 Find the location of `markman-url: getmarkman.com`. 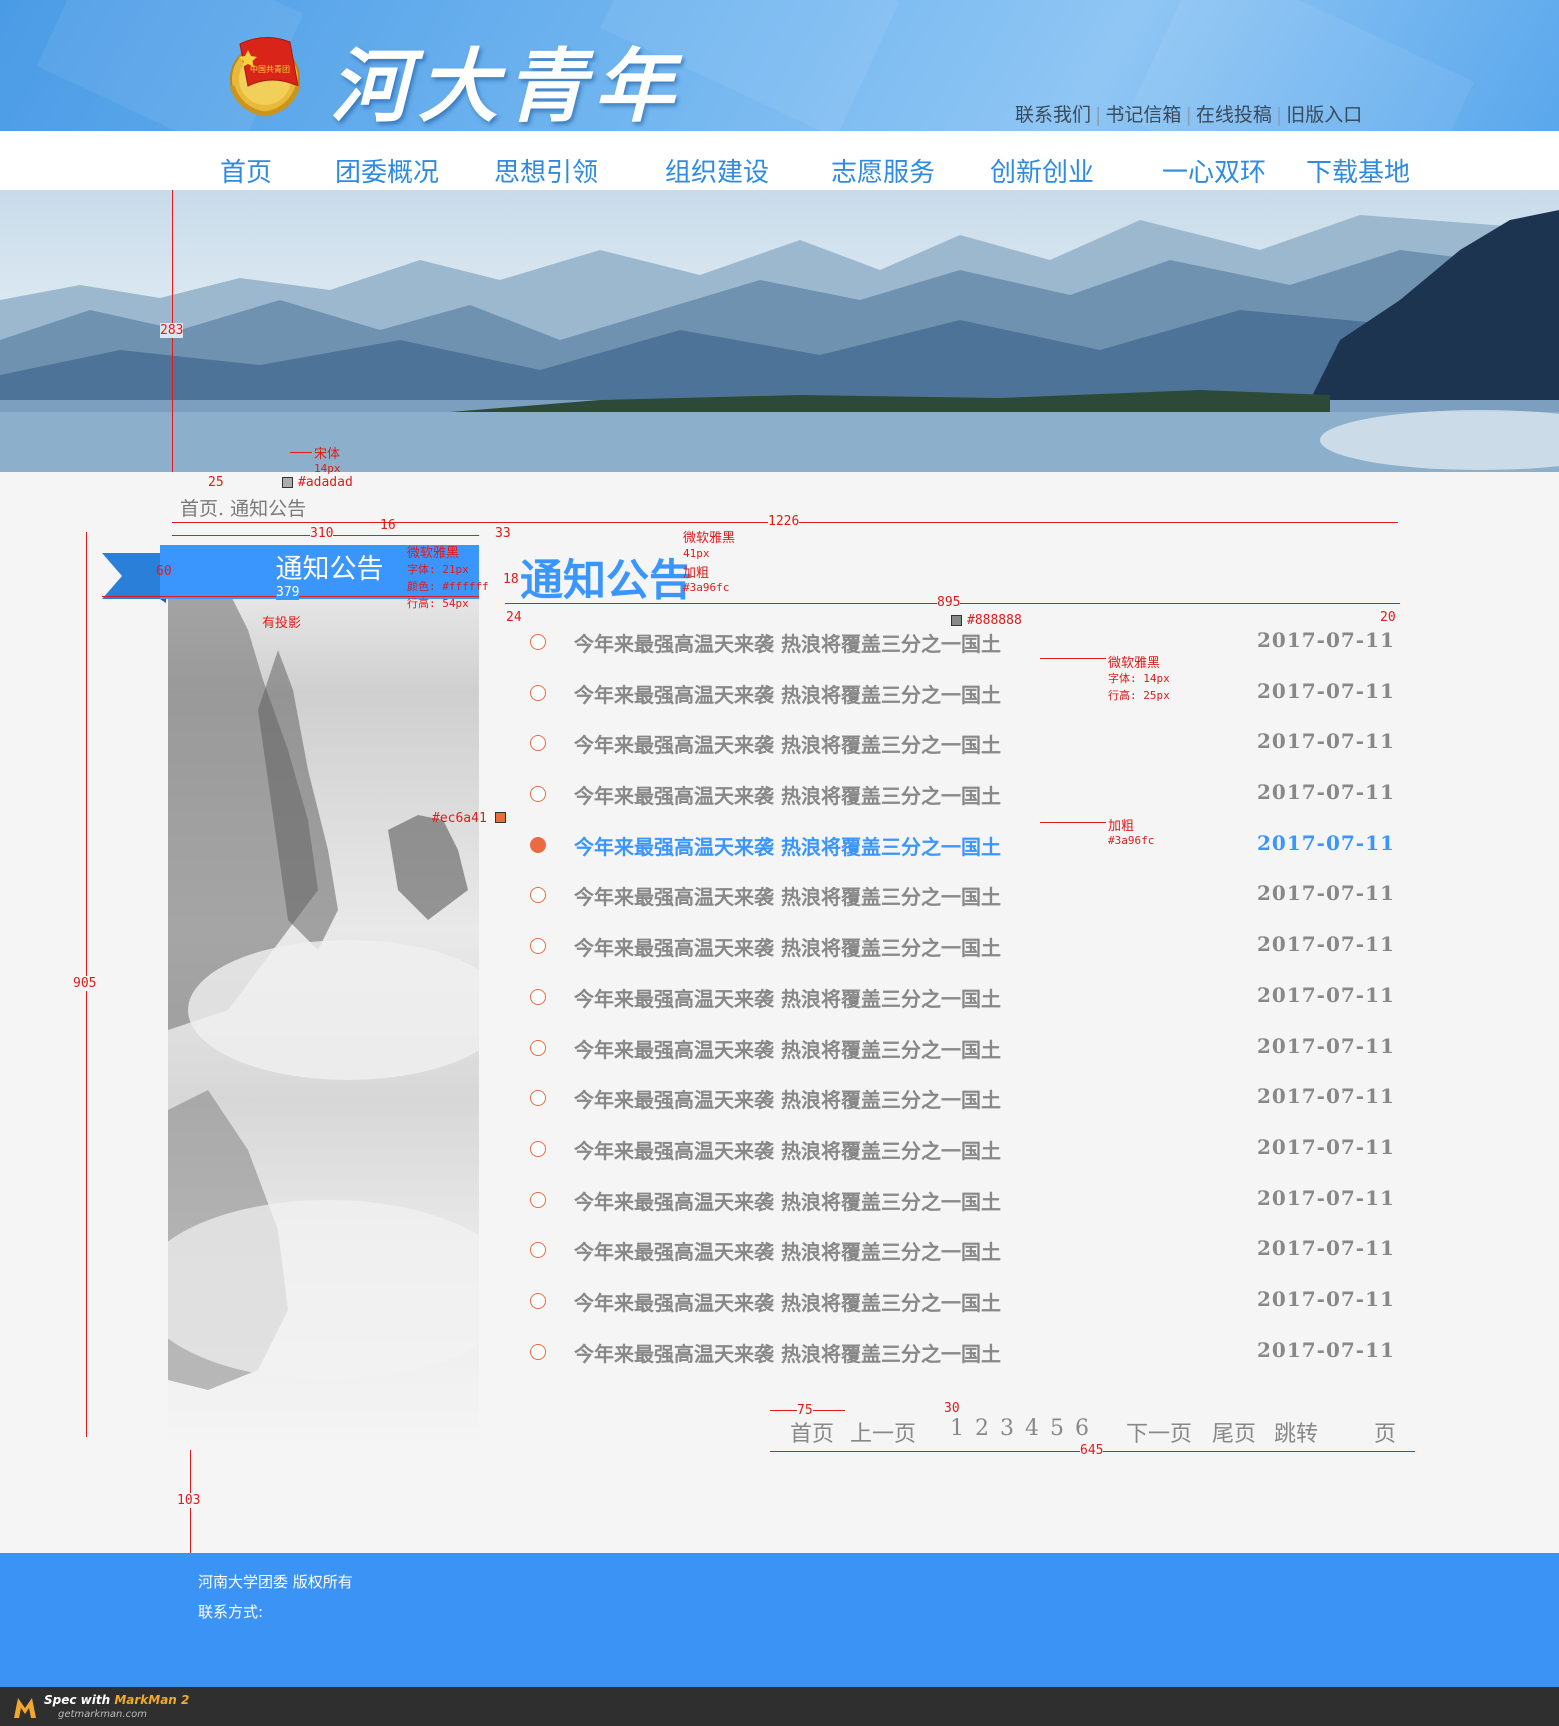

markman-url: getmarkman.com is located at coordinates (102, 1714).